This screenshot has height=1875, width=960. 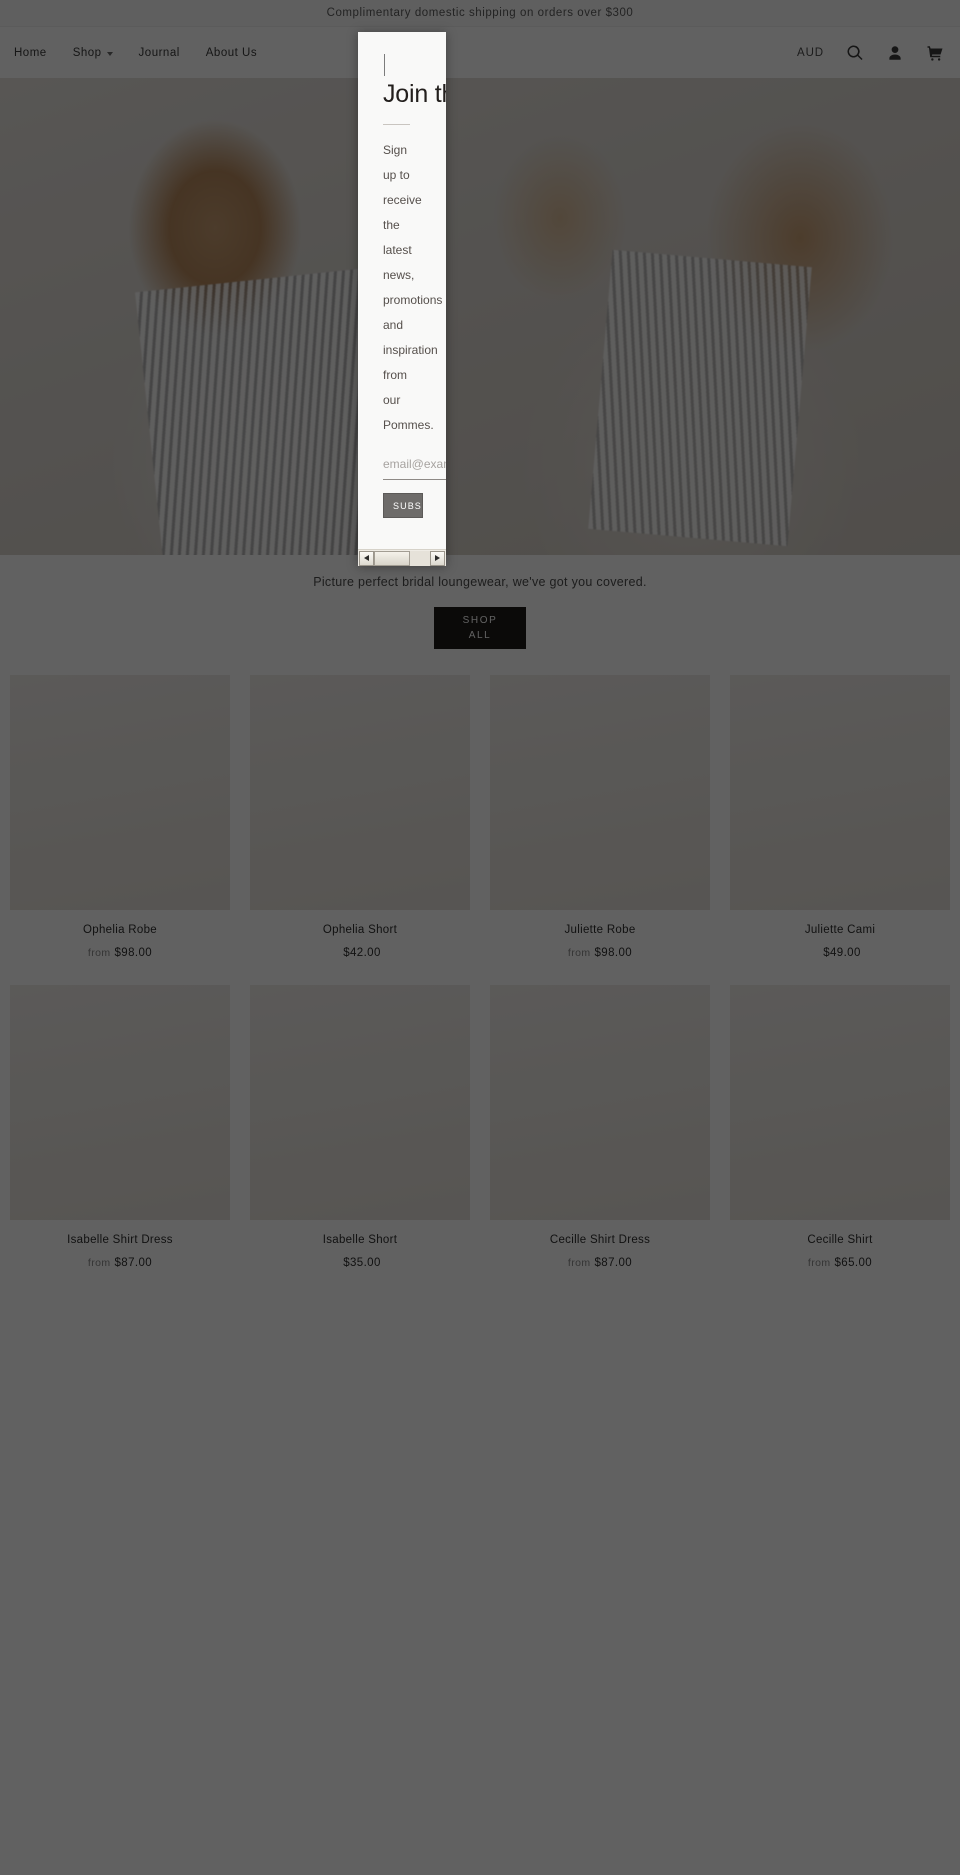 I want to click on newsletter-form: SUBSCRIBE, so click(x=414, y=486).